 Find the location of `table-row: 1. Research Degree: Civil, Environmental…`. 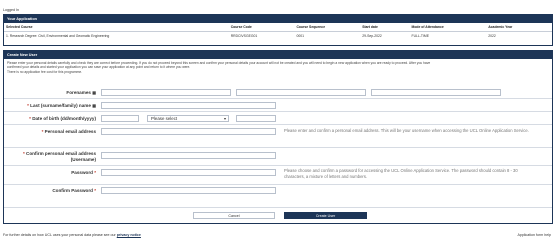

table-row: 1. Research Degree: Civil, Environmental… is located at coordinates (278, 36).